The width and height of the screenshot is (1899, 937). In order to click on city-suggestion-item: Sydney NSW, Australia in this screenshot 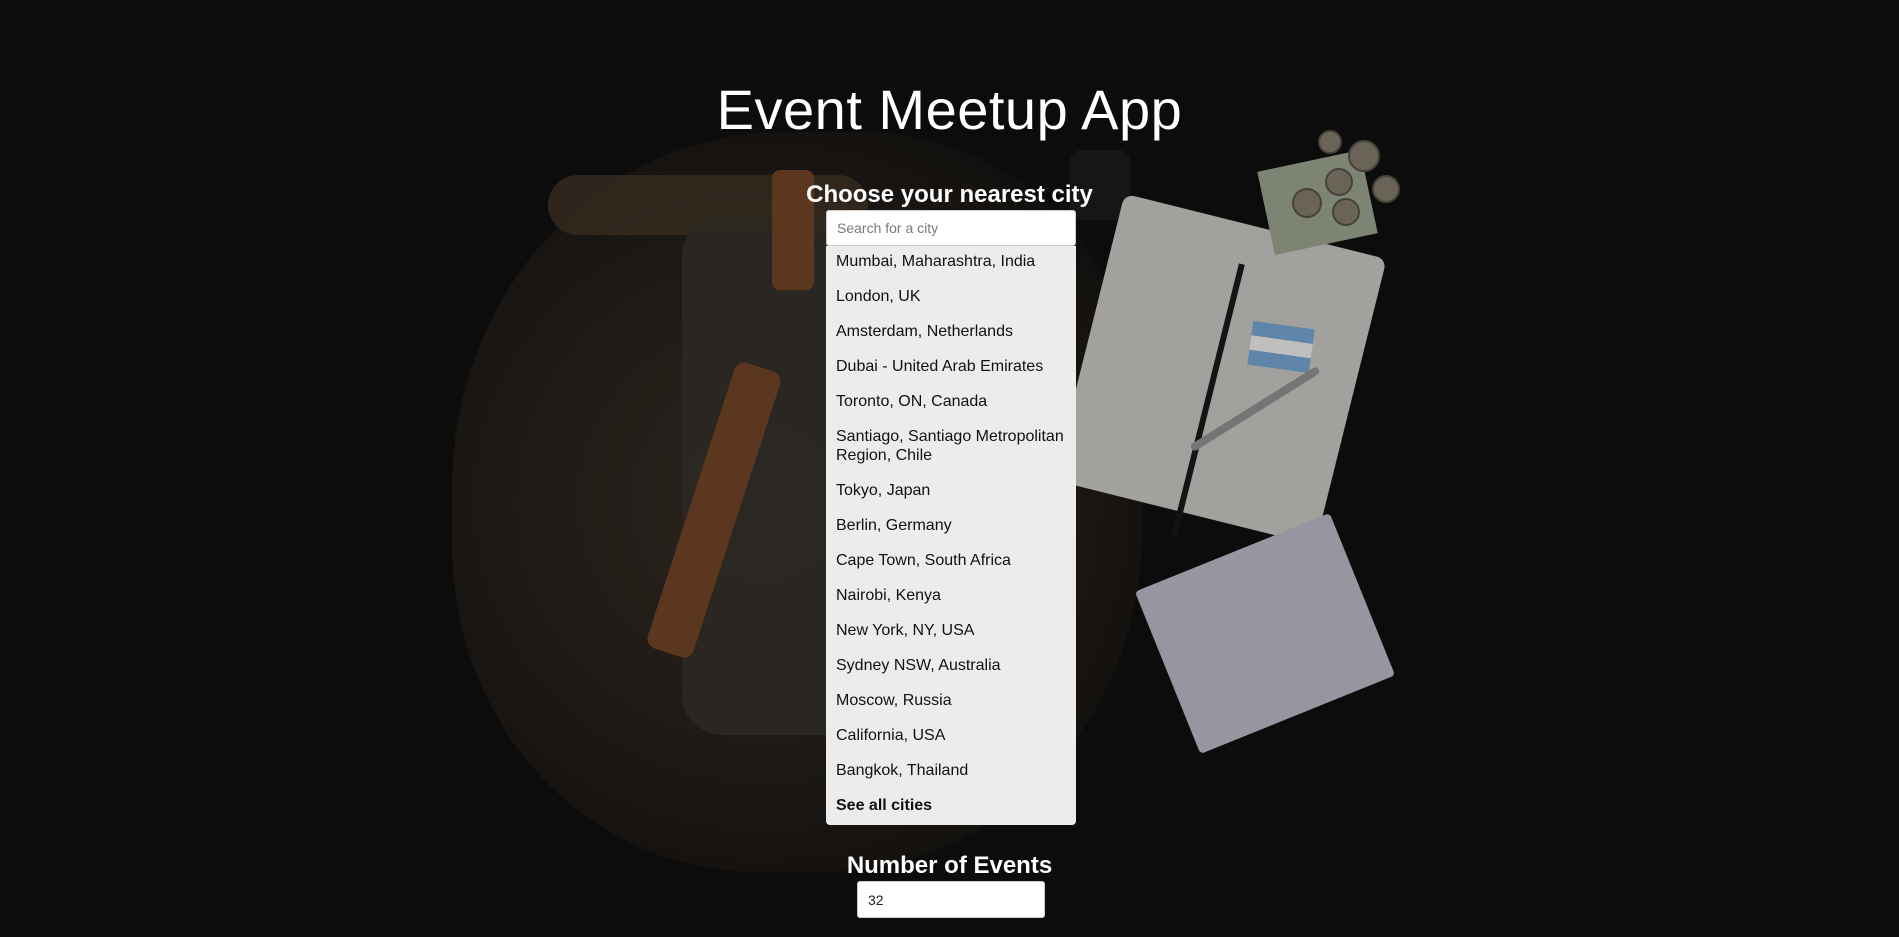, I will do `click(951, 667)`.